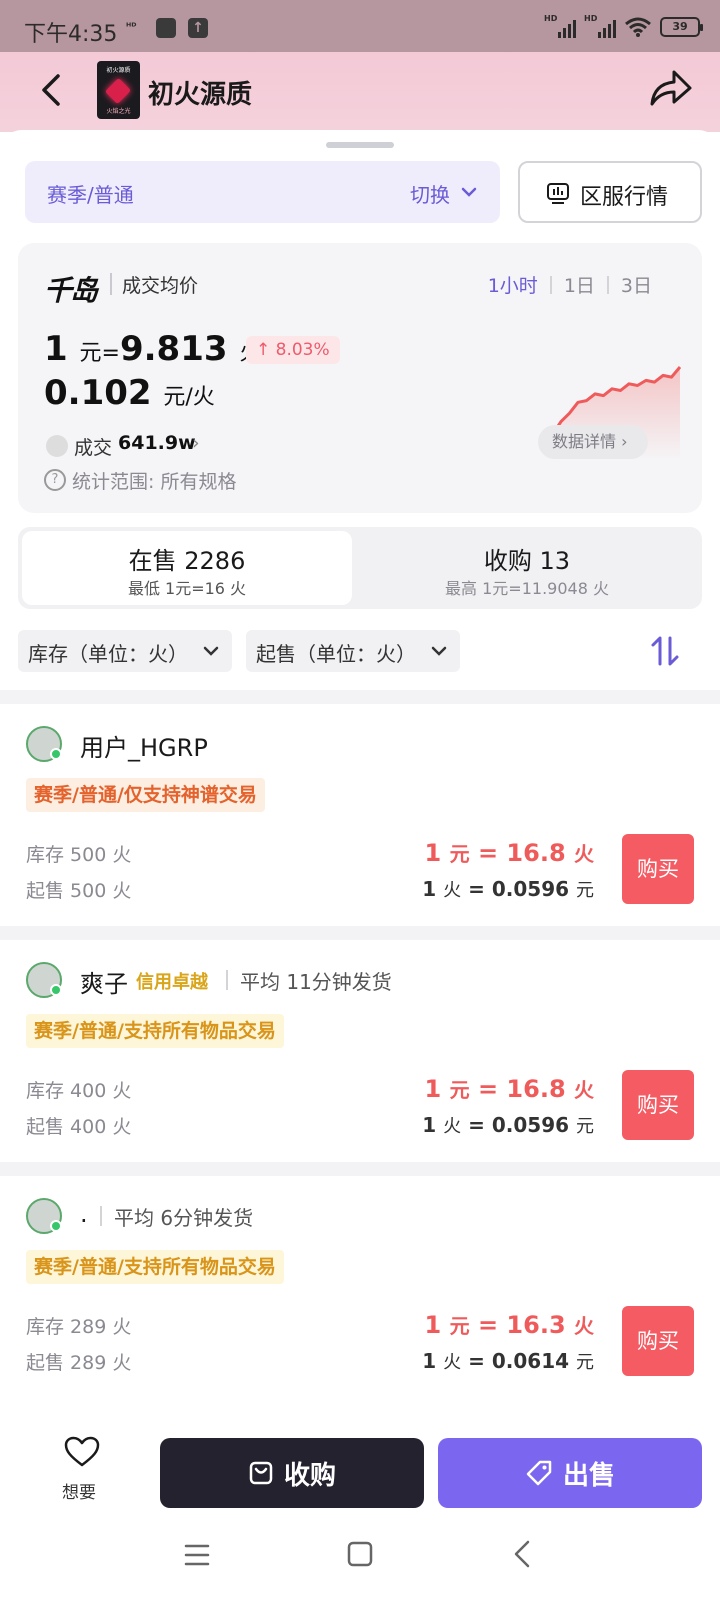 The height and width of the screenshot is (1601, 720). Describe the element at coordinates (79, 1327) in the screenshot. I see `stock-text: 库存 289 火` at that location.